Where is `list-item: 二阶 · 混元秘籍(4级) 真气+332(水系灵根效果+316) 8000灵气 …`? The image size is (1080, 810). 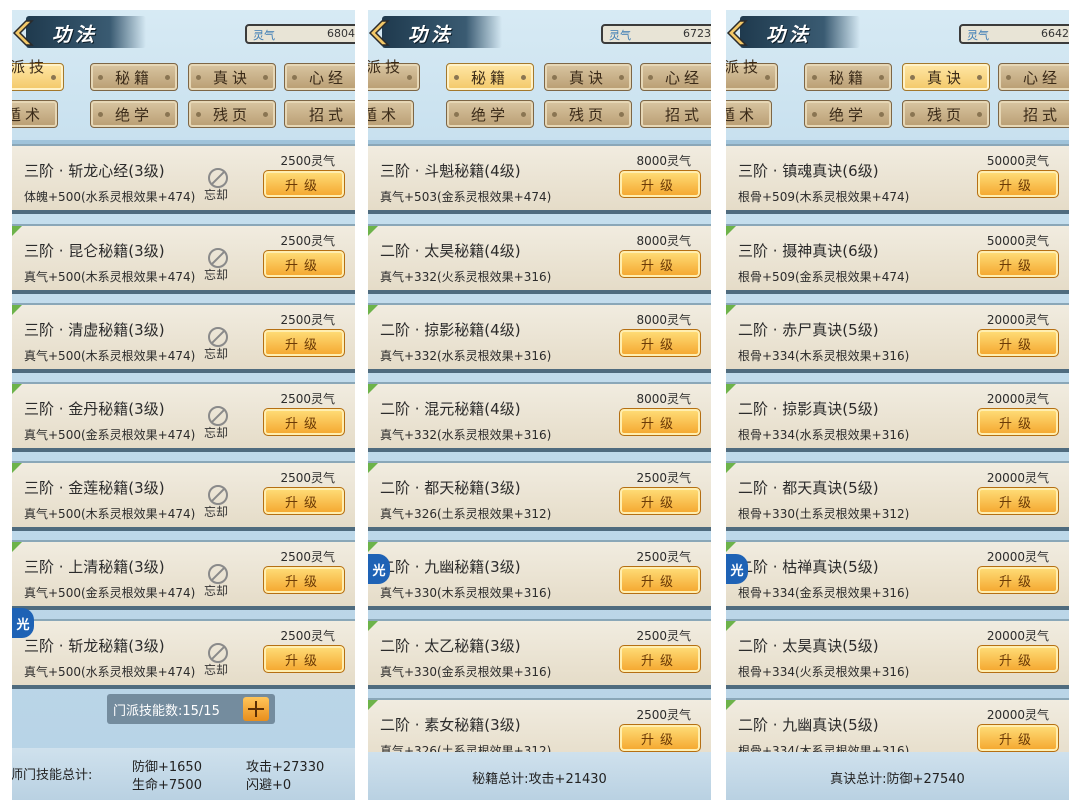
list-item: 二阶 · 混元秘籍(4级) 真气+332(水系灵根效果+316) 8000灵气 … is located at coordinates (539, 417).